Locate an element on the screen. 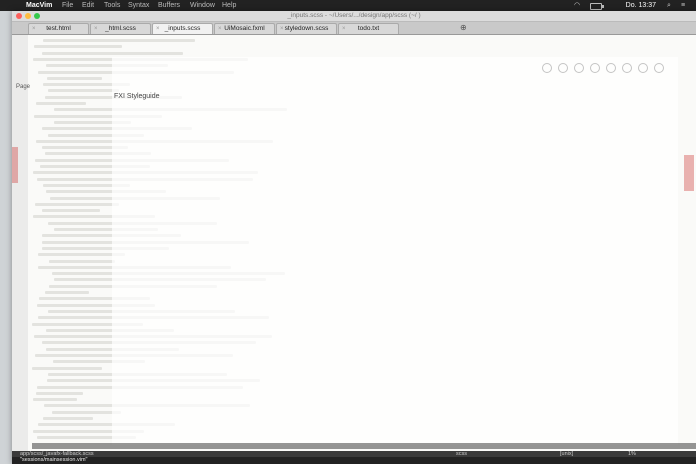 Image resolution: width=696 pixels, height=464 pixels. spotlight-icon: ⌕ is located at coordinates (669, 5).